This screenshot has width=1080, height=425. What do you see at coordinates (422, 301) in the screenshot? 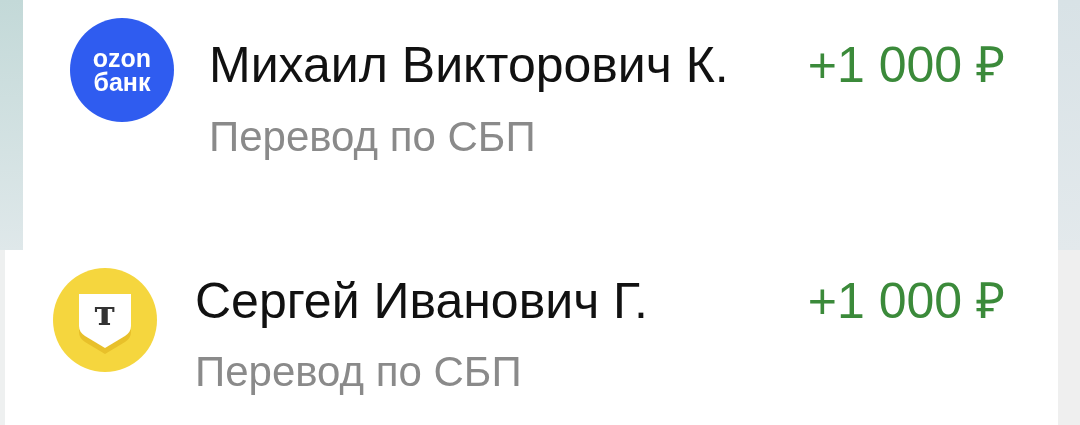
I see `sender-name: Сергей Иванович Г.` at bounding box center [422, 301].